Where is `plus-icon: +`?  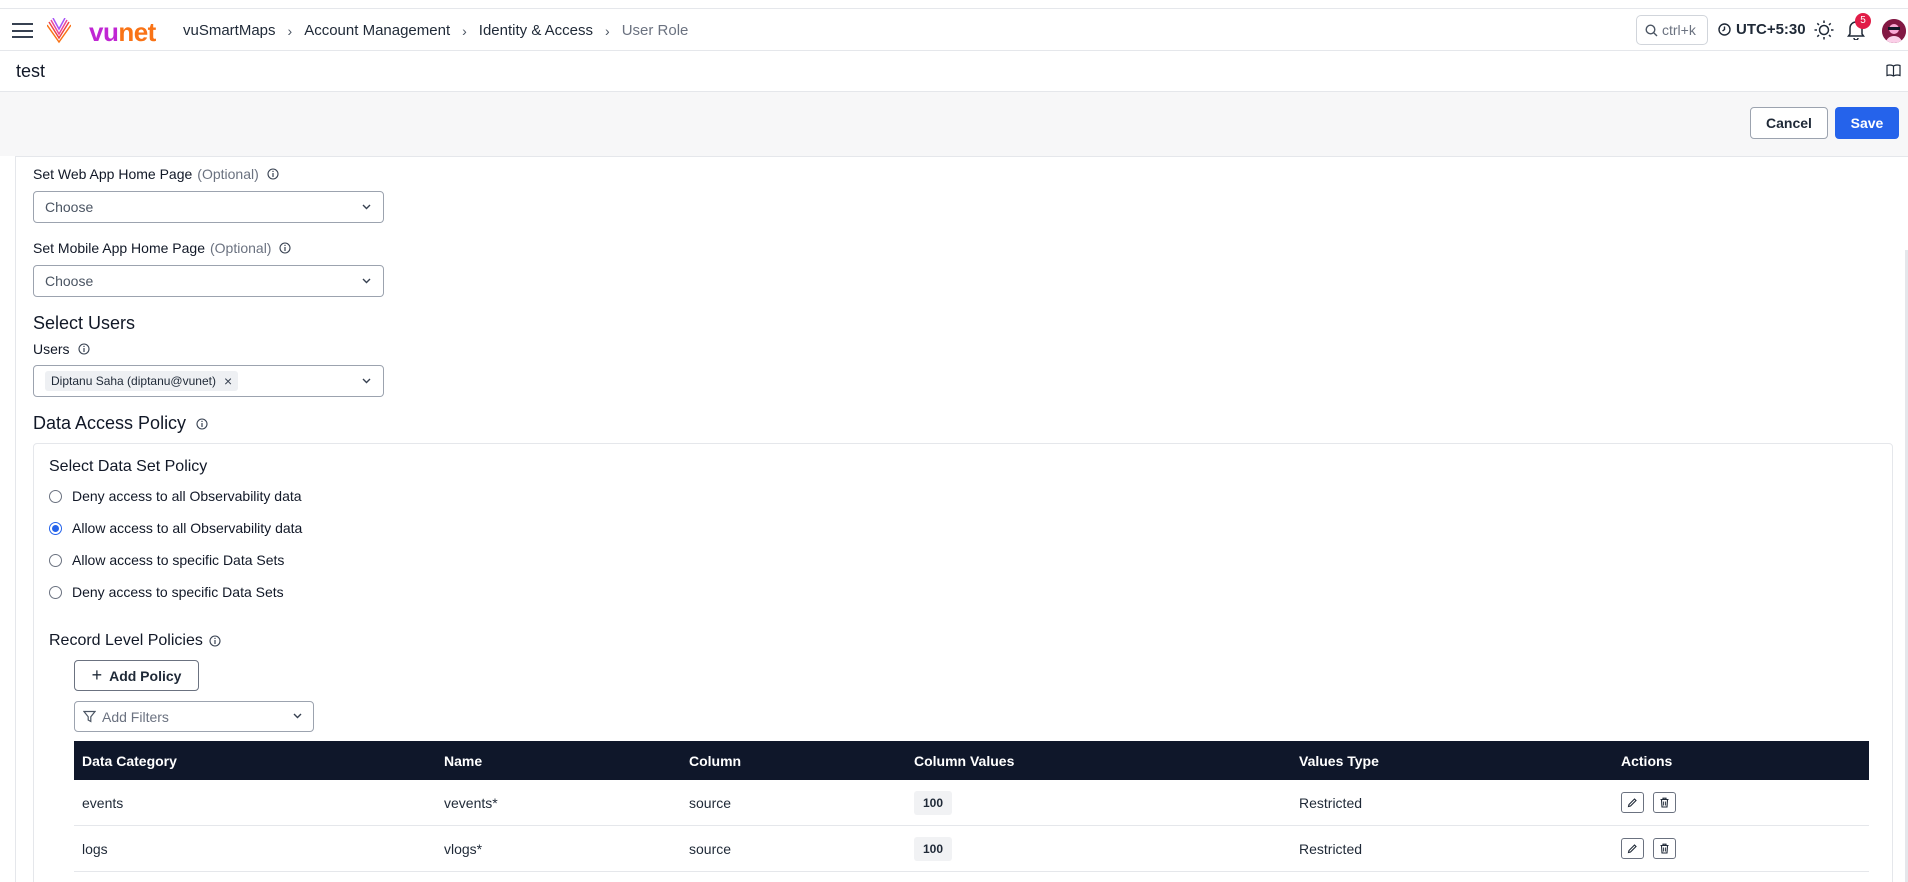
plus-icon: + is located at coordinates (97, 675).